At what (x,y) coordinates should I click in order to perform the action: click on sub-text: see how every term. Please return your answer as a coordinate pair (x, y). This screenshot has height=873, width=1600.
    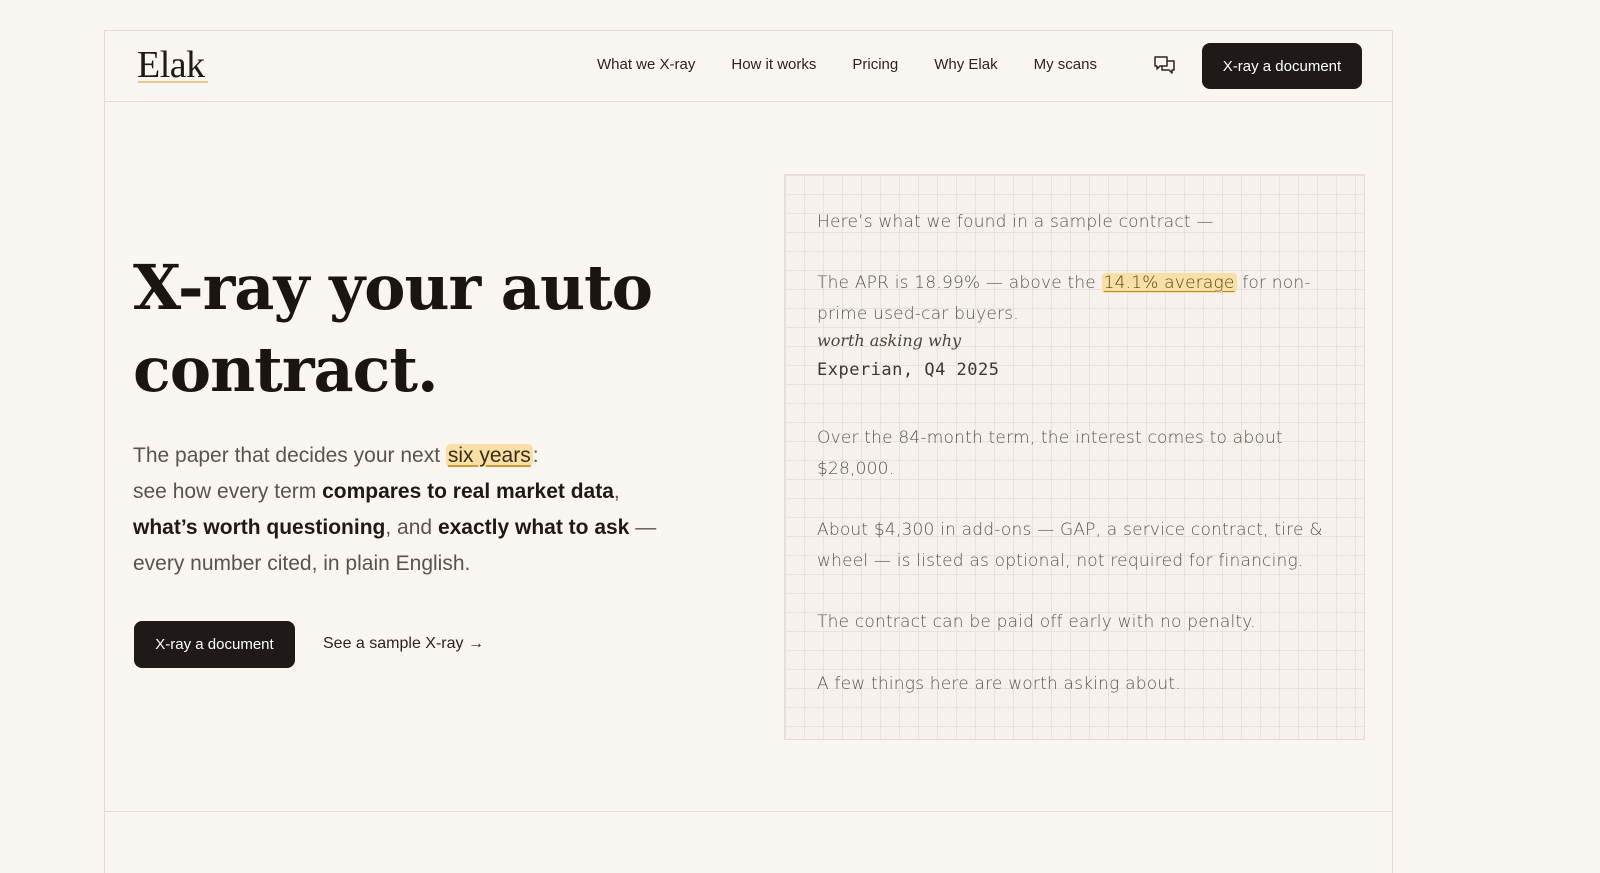
    Looking at the image, I should click on (228, 491).